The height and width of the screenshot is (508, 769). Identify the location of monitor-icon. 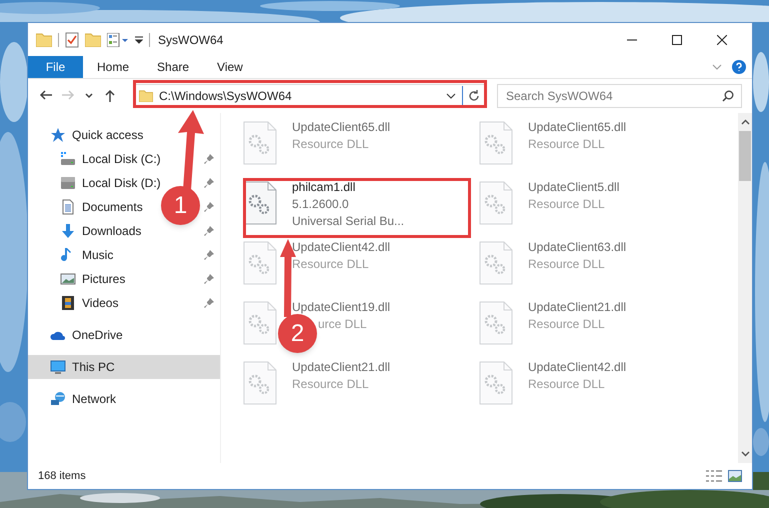
(58, 367).